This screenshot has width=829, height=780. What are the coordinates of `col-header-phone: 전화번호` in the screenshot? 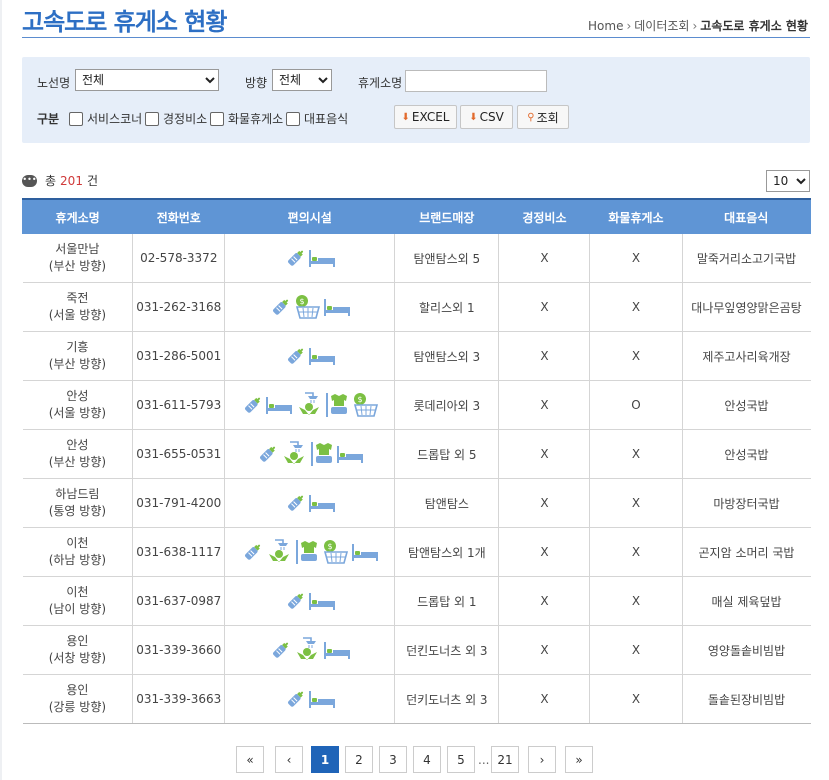 It's located at (179, 216).